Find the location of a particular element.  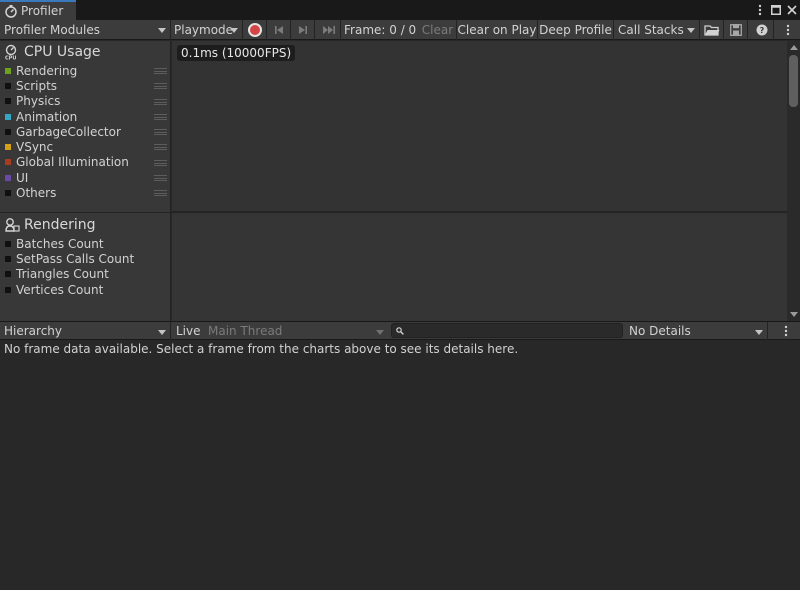

maximize-icon is located at coordinates (776, 10).